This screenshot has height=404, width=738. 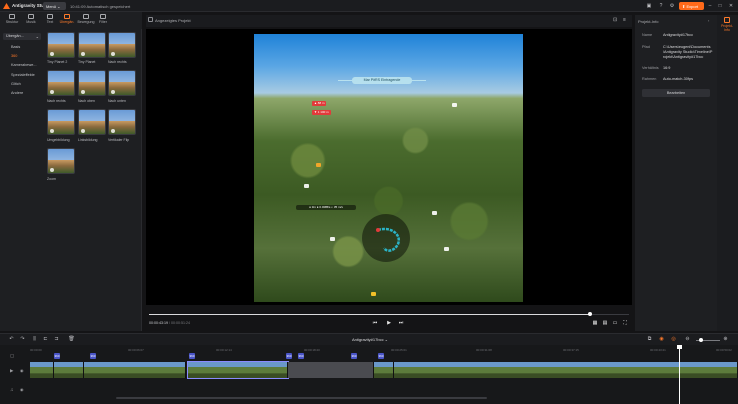 What do you see at coordinates (679, 374) in the screenshot?
I see `playhead` at bounding box center [679, 374].